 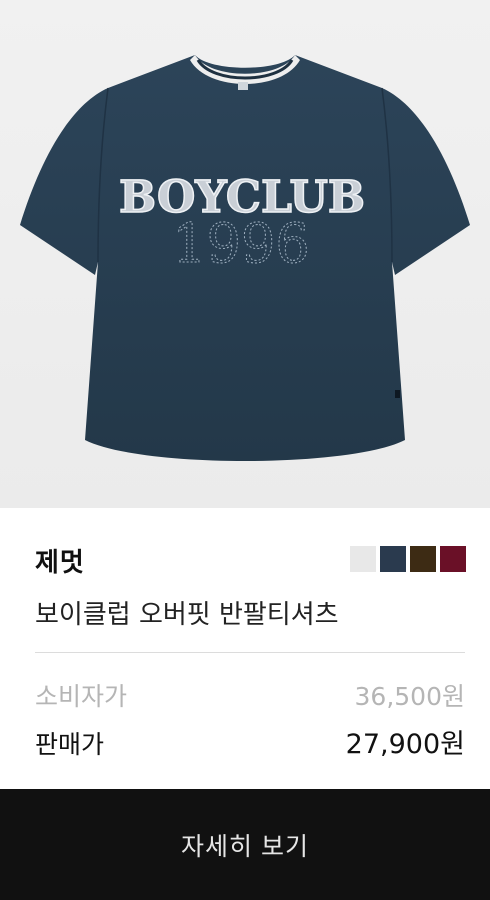 What do you see at coordinates (453, 559) in the screenshot?
I see `swatch-burgundy` at bounding box center [453, 559].